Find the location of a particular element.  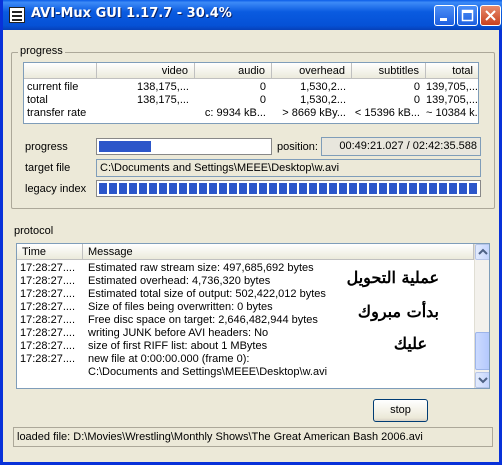

column-header-time: Time is located at coordinates (50, 252).